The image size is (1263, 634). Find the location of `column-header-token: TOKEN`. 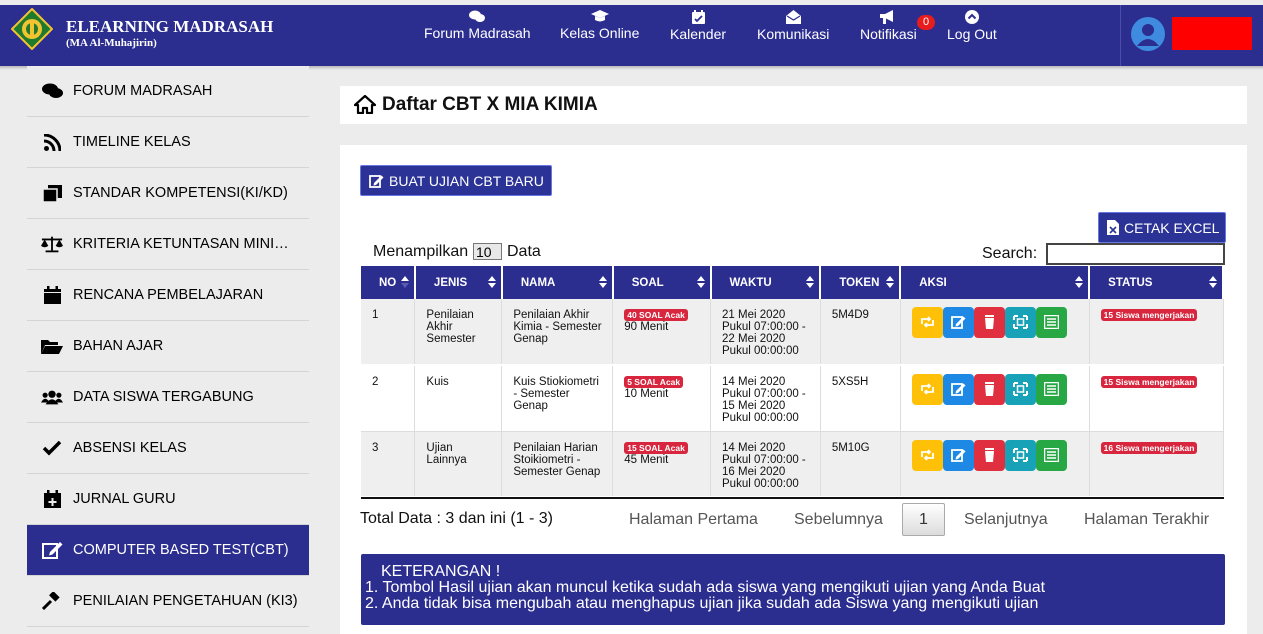

column-header-token: TOKEN is located at coordinates (861, 282).